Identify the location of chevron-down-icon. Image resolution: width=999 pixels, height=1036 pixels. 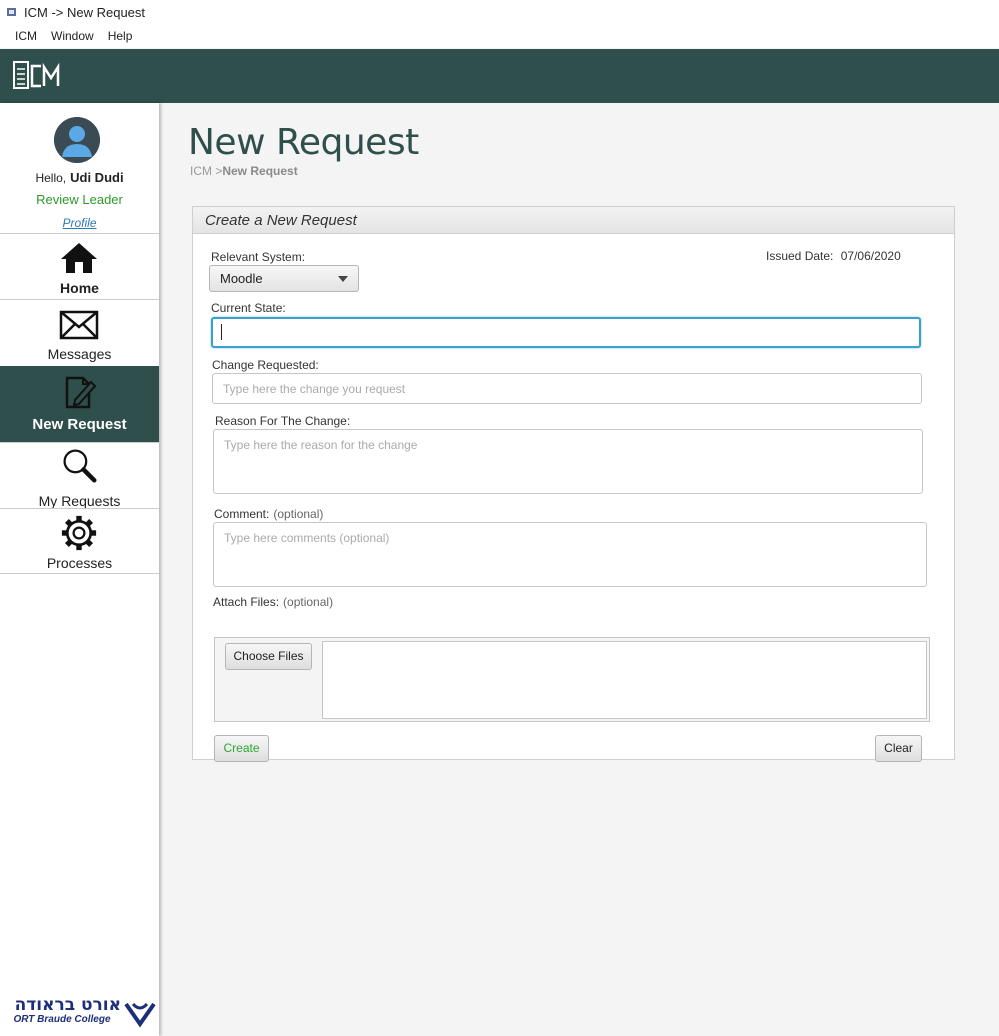
(343, 279).